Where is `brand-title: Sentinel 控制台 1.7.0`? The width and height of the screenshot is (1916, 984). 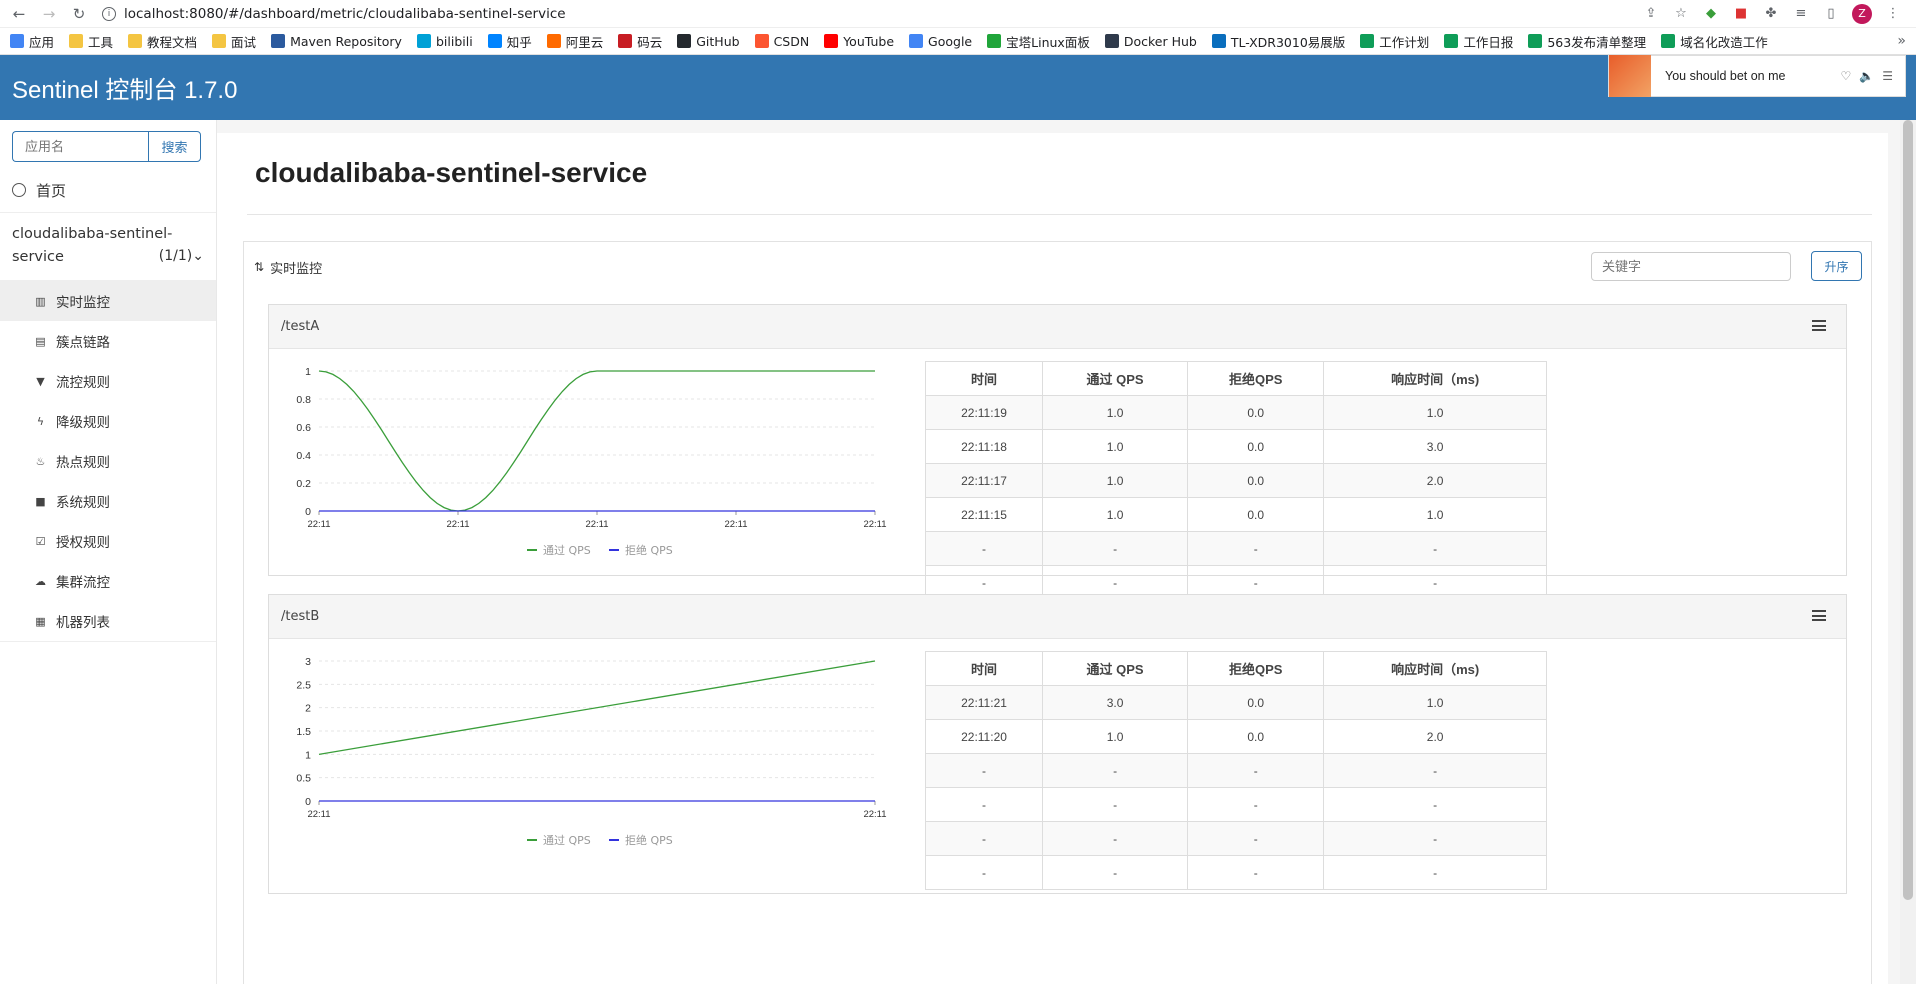
brand-title: Sentinel 控制台 1.7.0 is located at coordinates (118, 87).